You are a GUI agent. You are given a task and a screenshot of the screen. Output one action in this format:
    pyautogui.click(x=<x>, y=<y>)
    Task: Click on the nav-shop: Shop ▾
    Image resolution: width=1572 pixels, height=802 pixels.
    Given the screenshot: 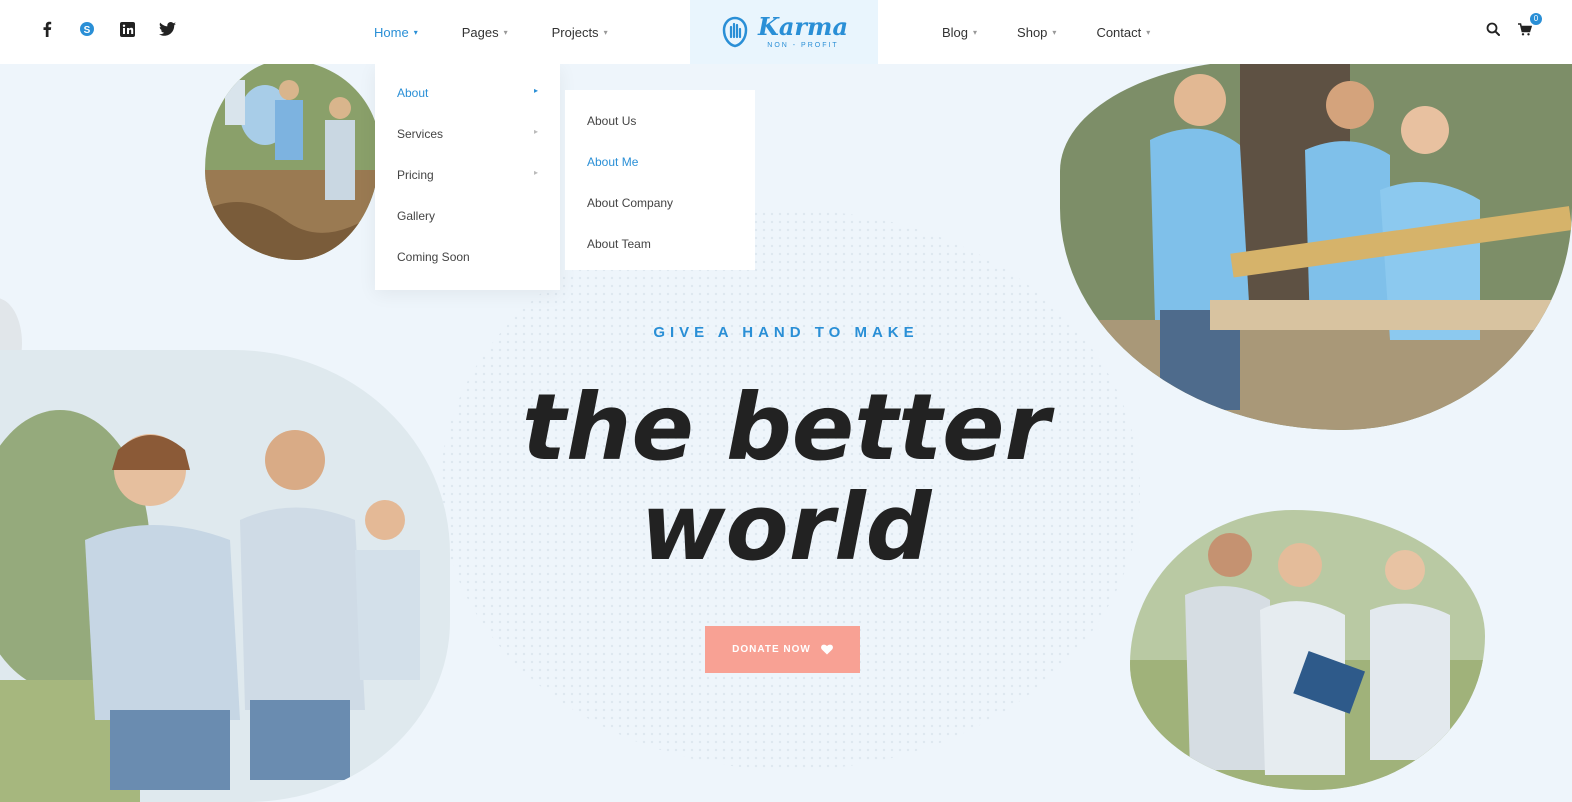 What is the action you would take?
    pyautogui.click(x=1036, y=32)
    